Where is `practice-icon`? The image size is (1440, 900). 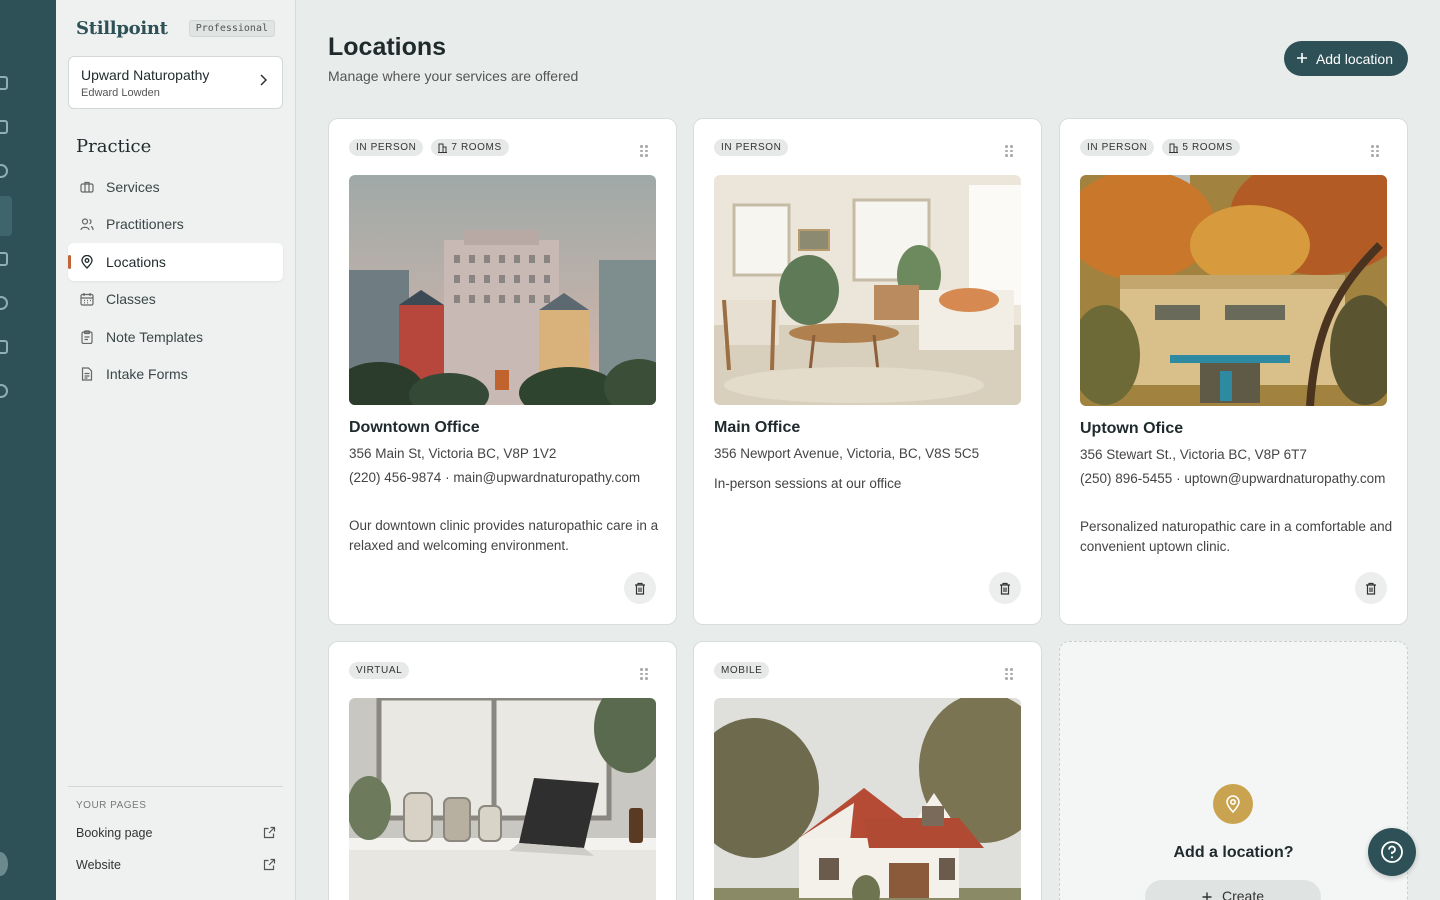 practice-icon is located at coordinates (6, 216).